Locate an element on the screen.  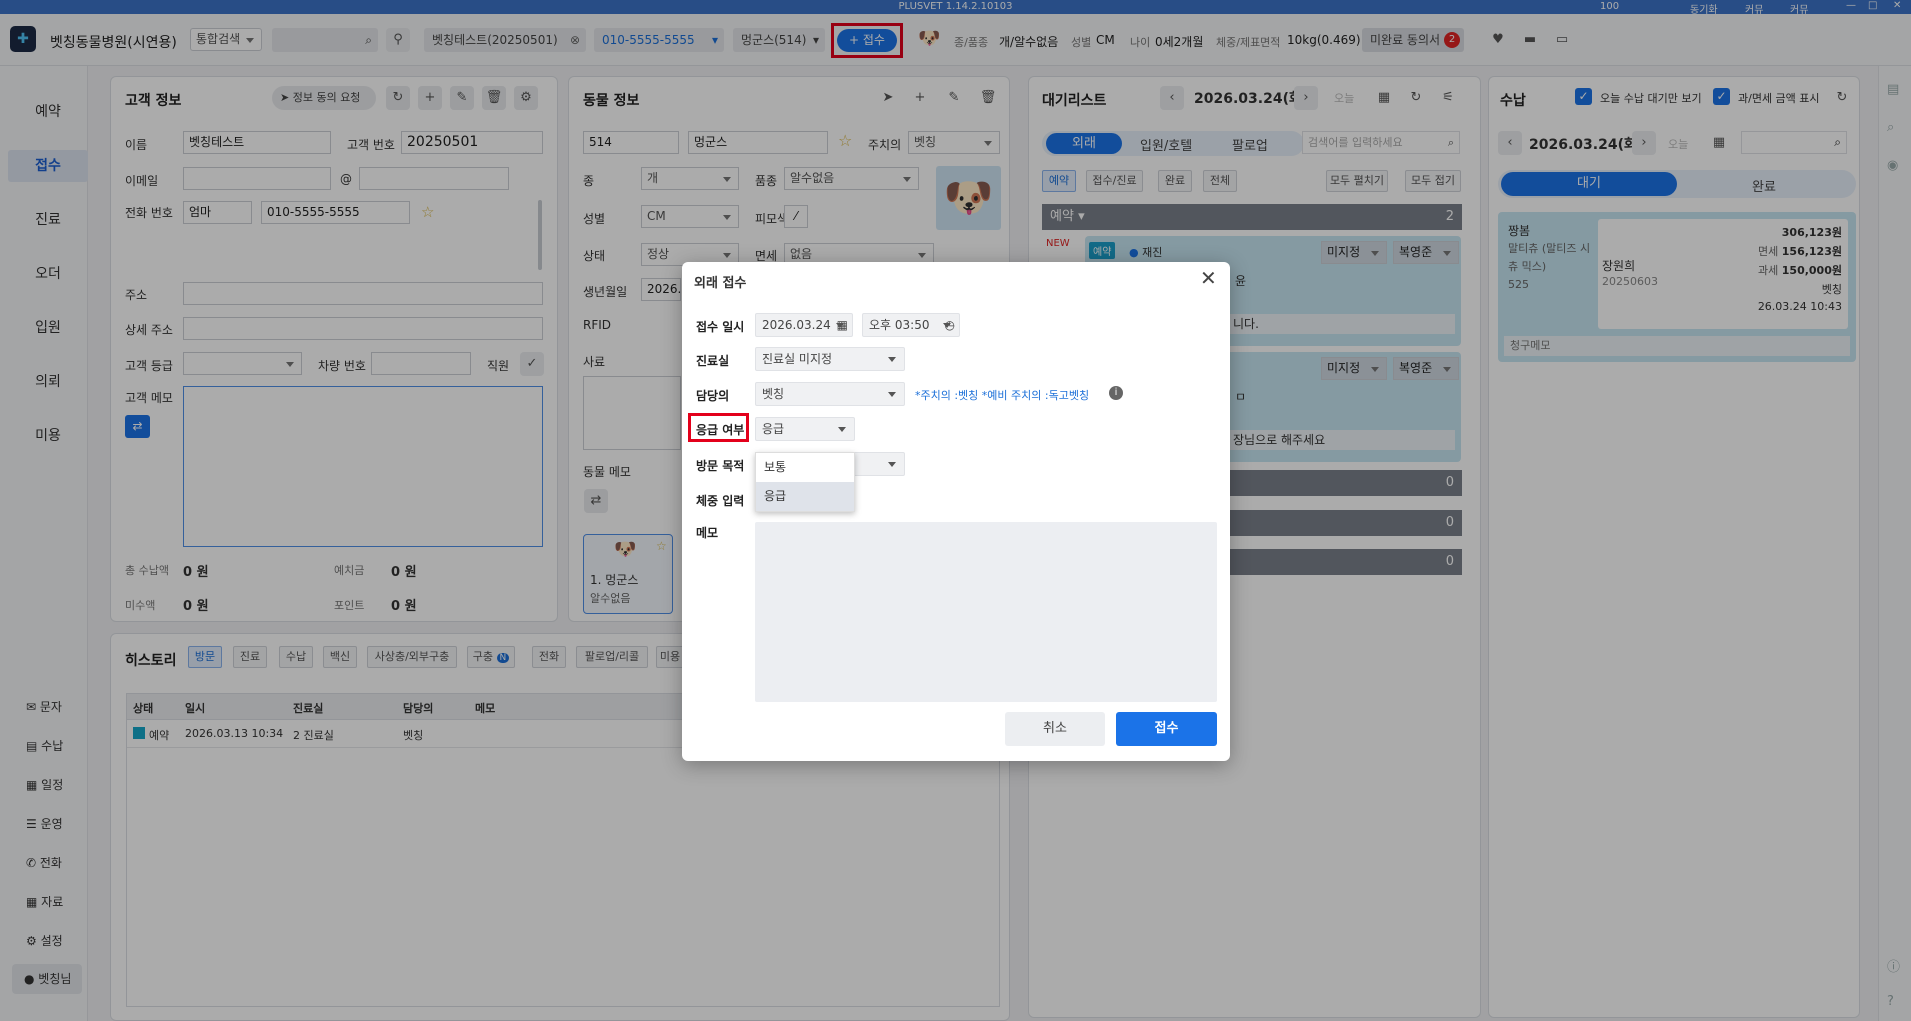
submit-button: 접수 is located at coordinates (1166, 729).